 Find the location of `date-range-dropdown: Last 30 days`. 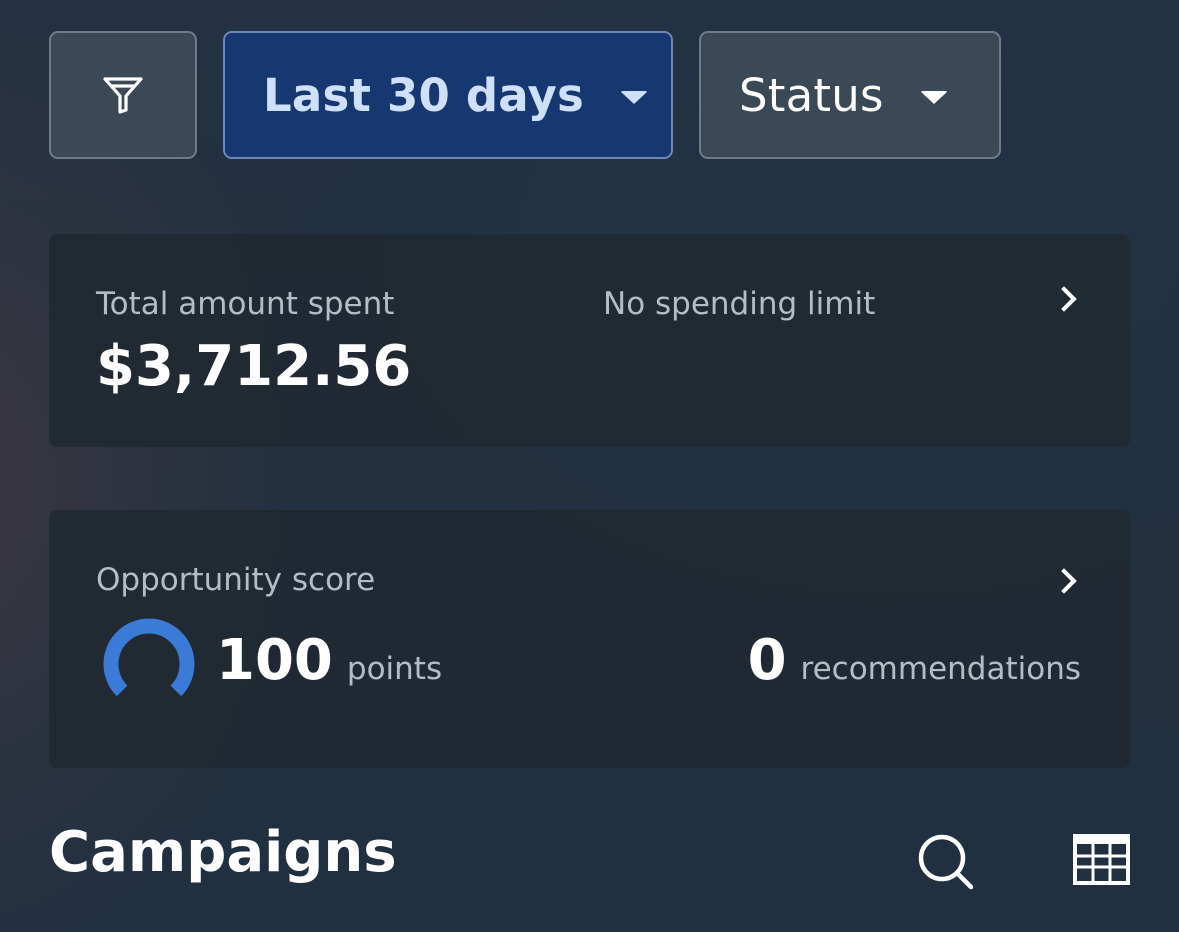

date-range-dropdown: Last 30 days is located at coordinates (448, 95).